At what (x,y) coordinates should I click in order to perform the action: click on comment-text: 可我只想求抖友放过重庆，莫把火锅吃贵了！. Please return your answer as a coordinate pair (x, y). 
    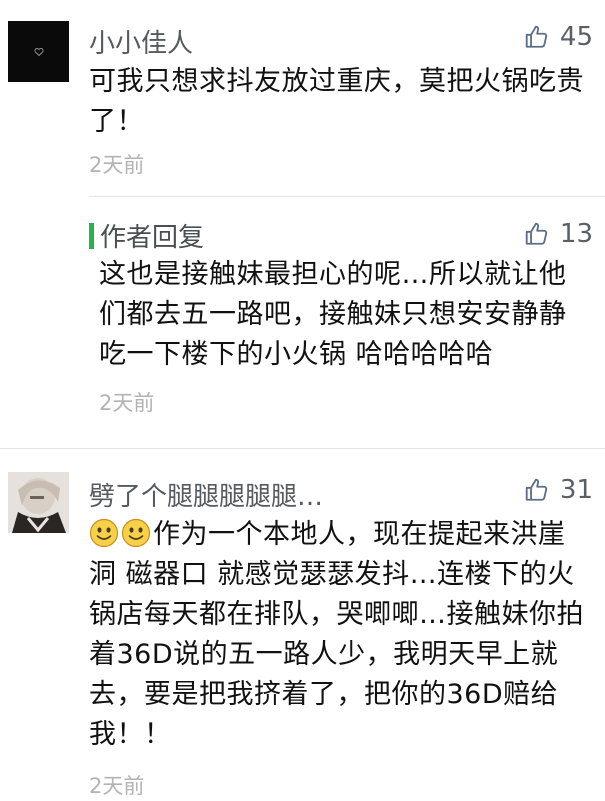
    Looking at the image, I should click on (336, 101).